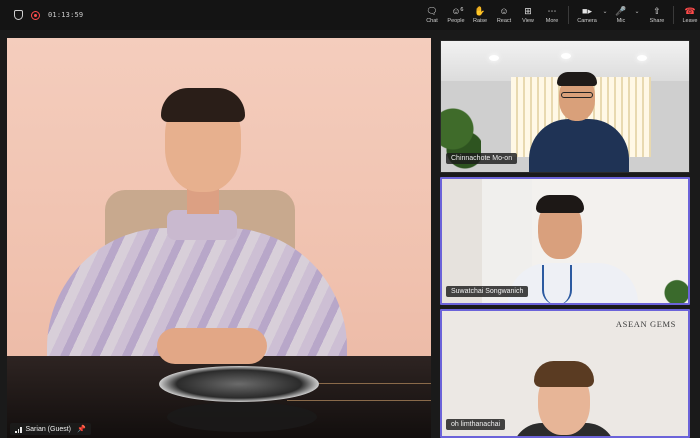  I want to click on people-button: ☺ 6 People, so click(456, 15).